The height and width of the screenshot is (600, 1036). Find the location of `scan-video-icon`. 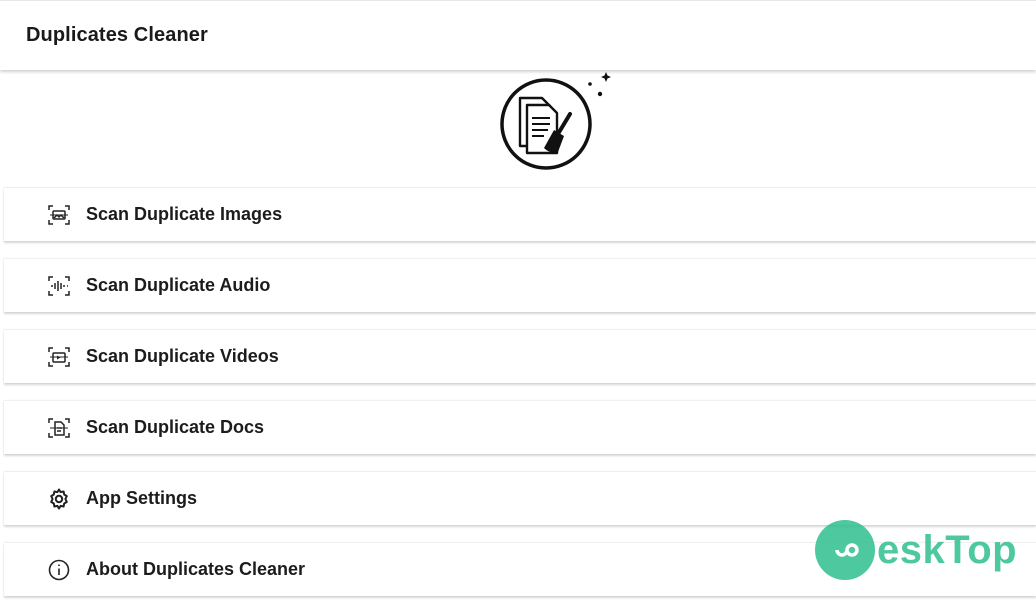

scan-video-icon is located at coordinates (59, 357).